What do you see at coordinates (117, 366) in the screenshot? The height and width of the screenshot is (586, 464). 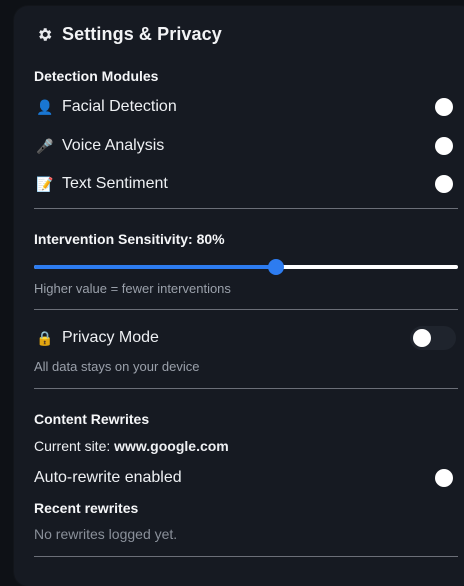 I see `privacy-help: All data stays on your device` at bounding box center [117, 366].